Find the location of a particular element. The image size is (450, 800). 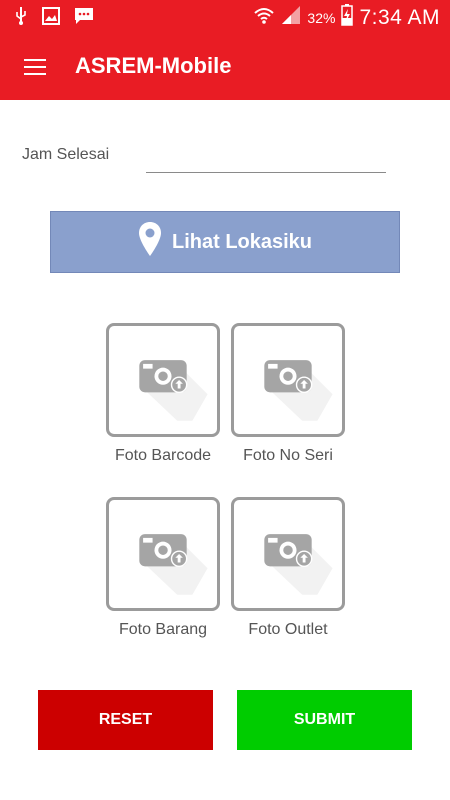

reset-button: RESET is located at coordinates (125, 720).